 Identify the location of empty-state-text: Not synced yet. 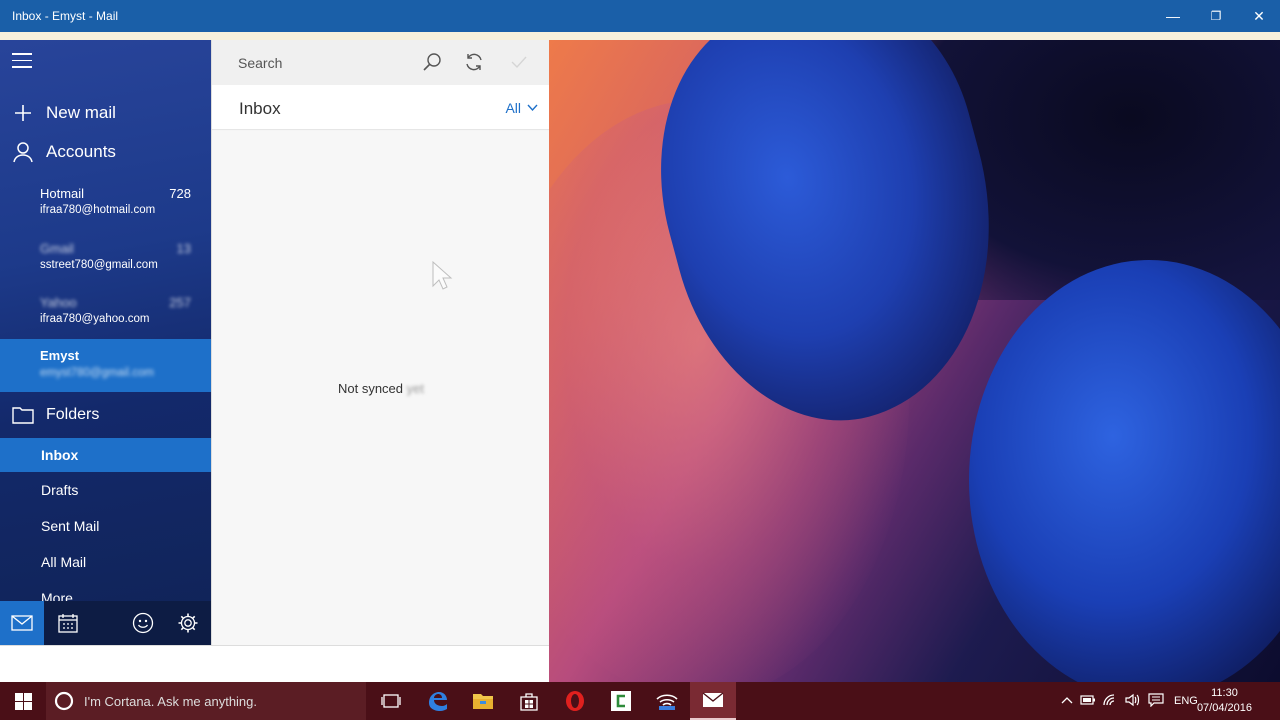
(381, 388).